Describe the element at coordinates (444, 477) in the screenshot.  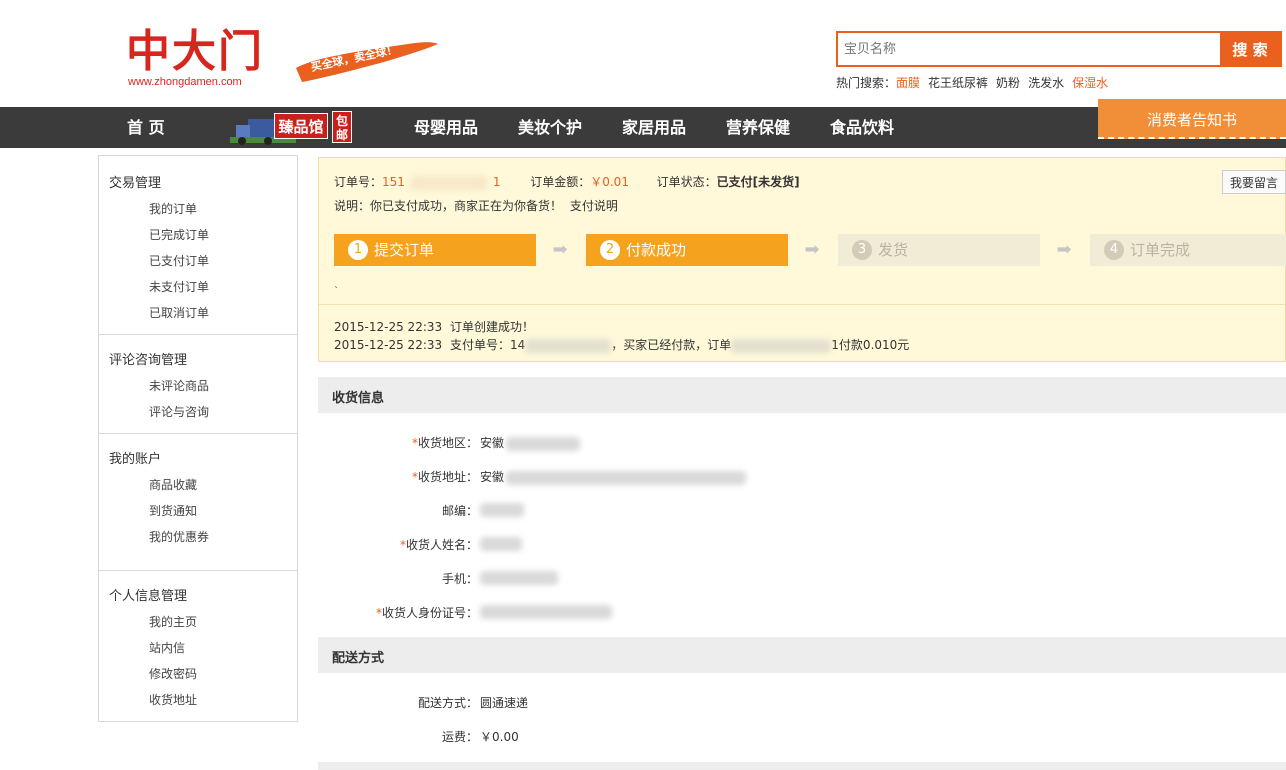
I see `field-label: *收货地址：` at that location.